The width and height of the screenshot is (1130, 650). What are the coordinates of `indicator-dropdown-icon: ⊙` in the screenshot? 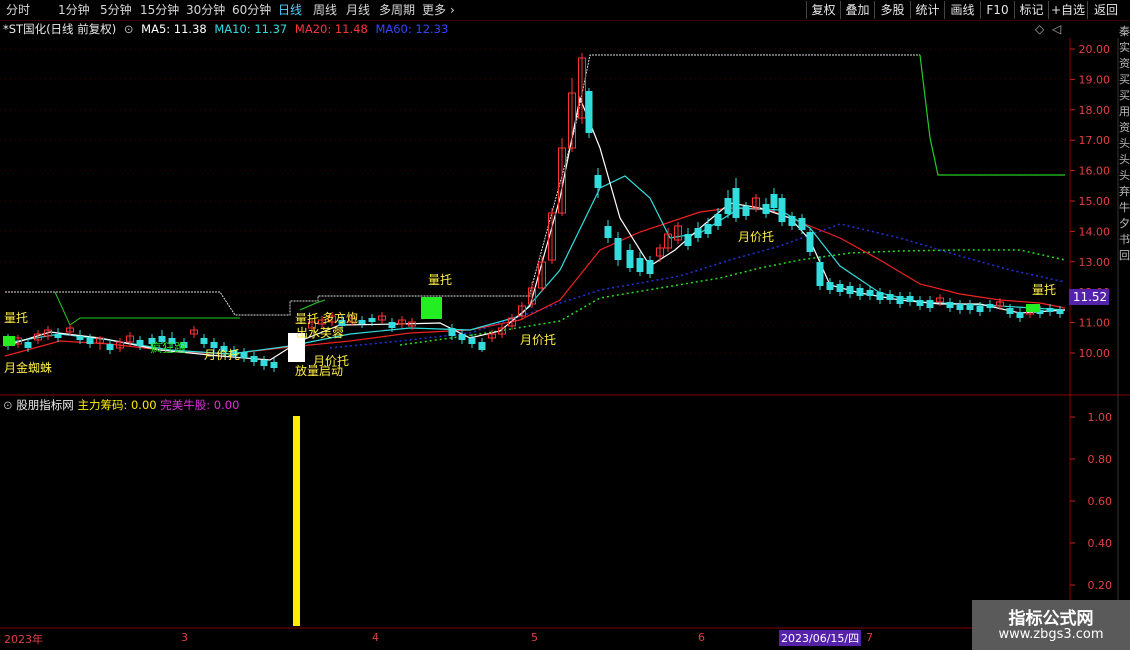 It's located at (8, 405).